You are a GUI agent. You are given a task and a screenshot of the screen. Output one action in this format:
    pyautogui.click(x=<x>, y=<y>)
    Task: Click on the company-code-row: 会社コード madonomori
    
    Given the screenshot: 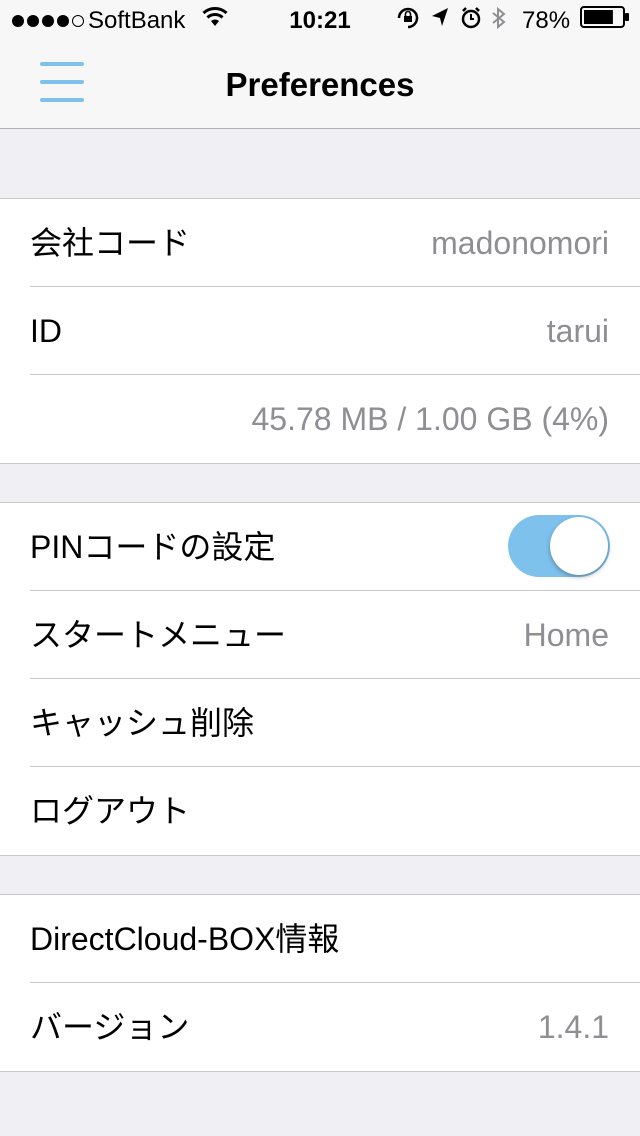 What is the action you would take?
    pyautogui.click(x=335, y=243)
    